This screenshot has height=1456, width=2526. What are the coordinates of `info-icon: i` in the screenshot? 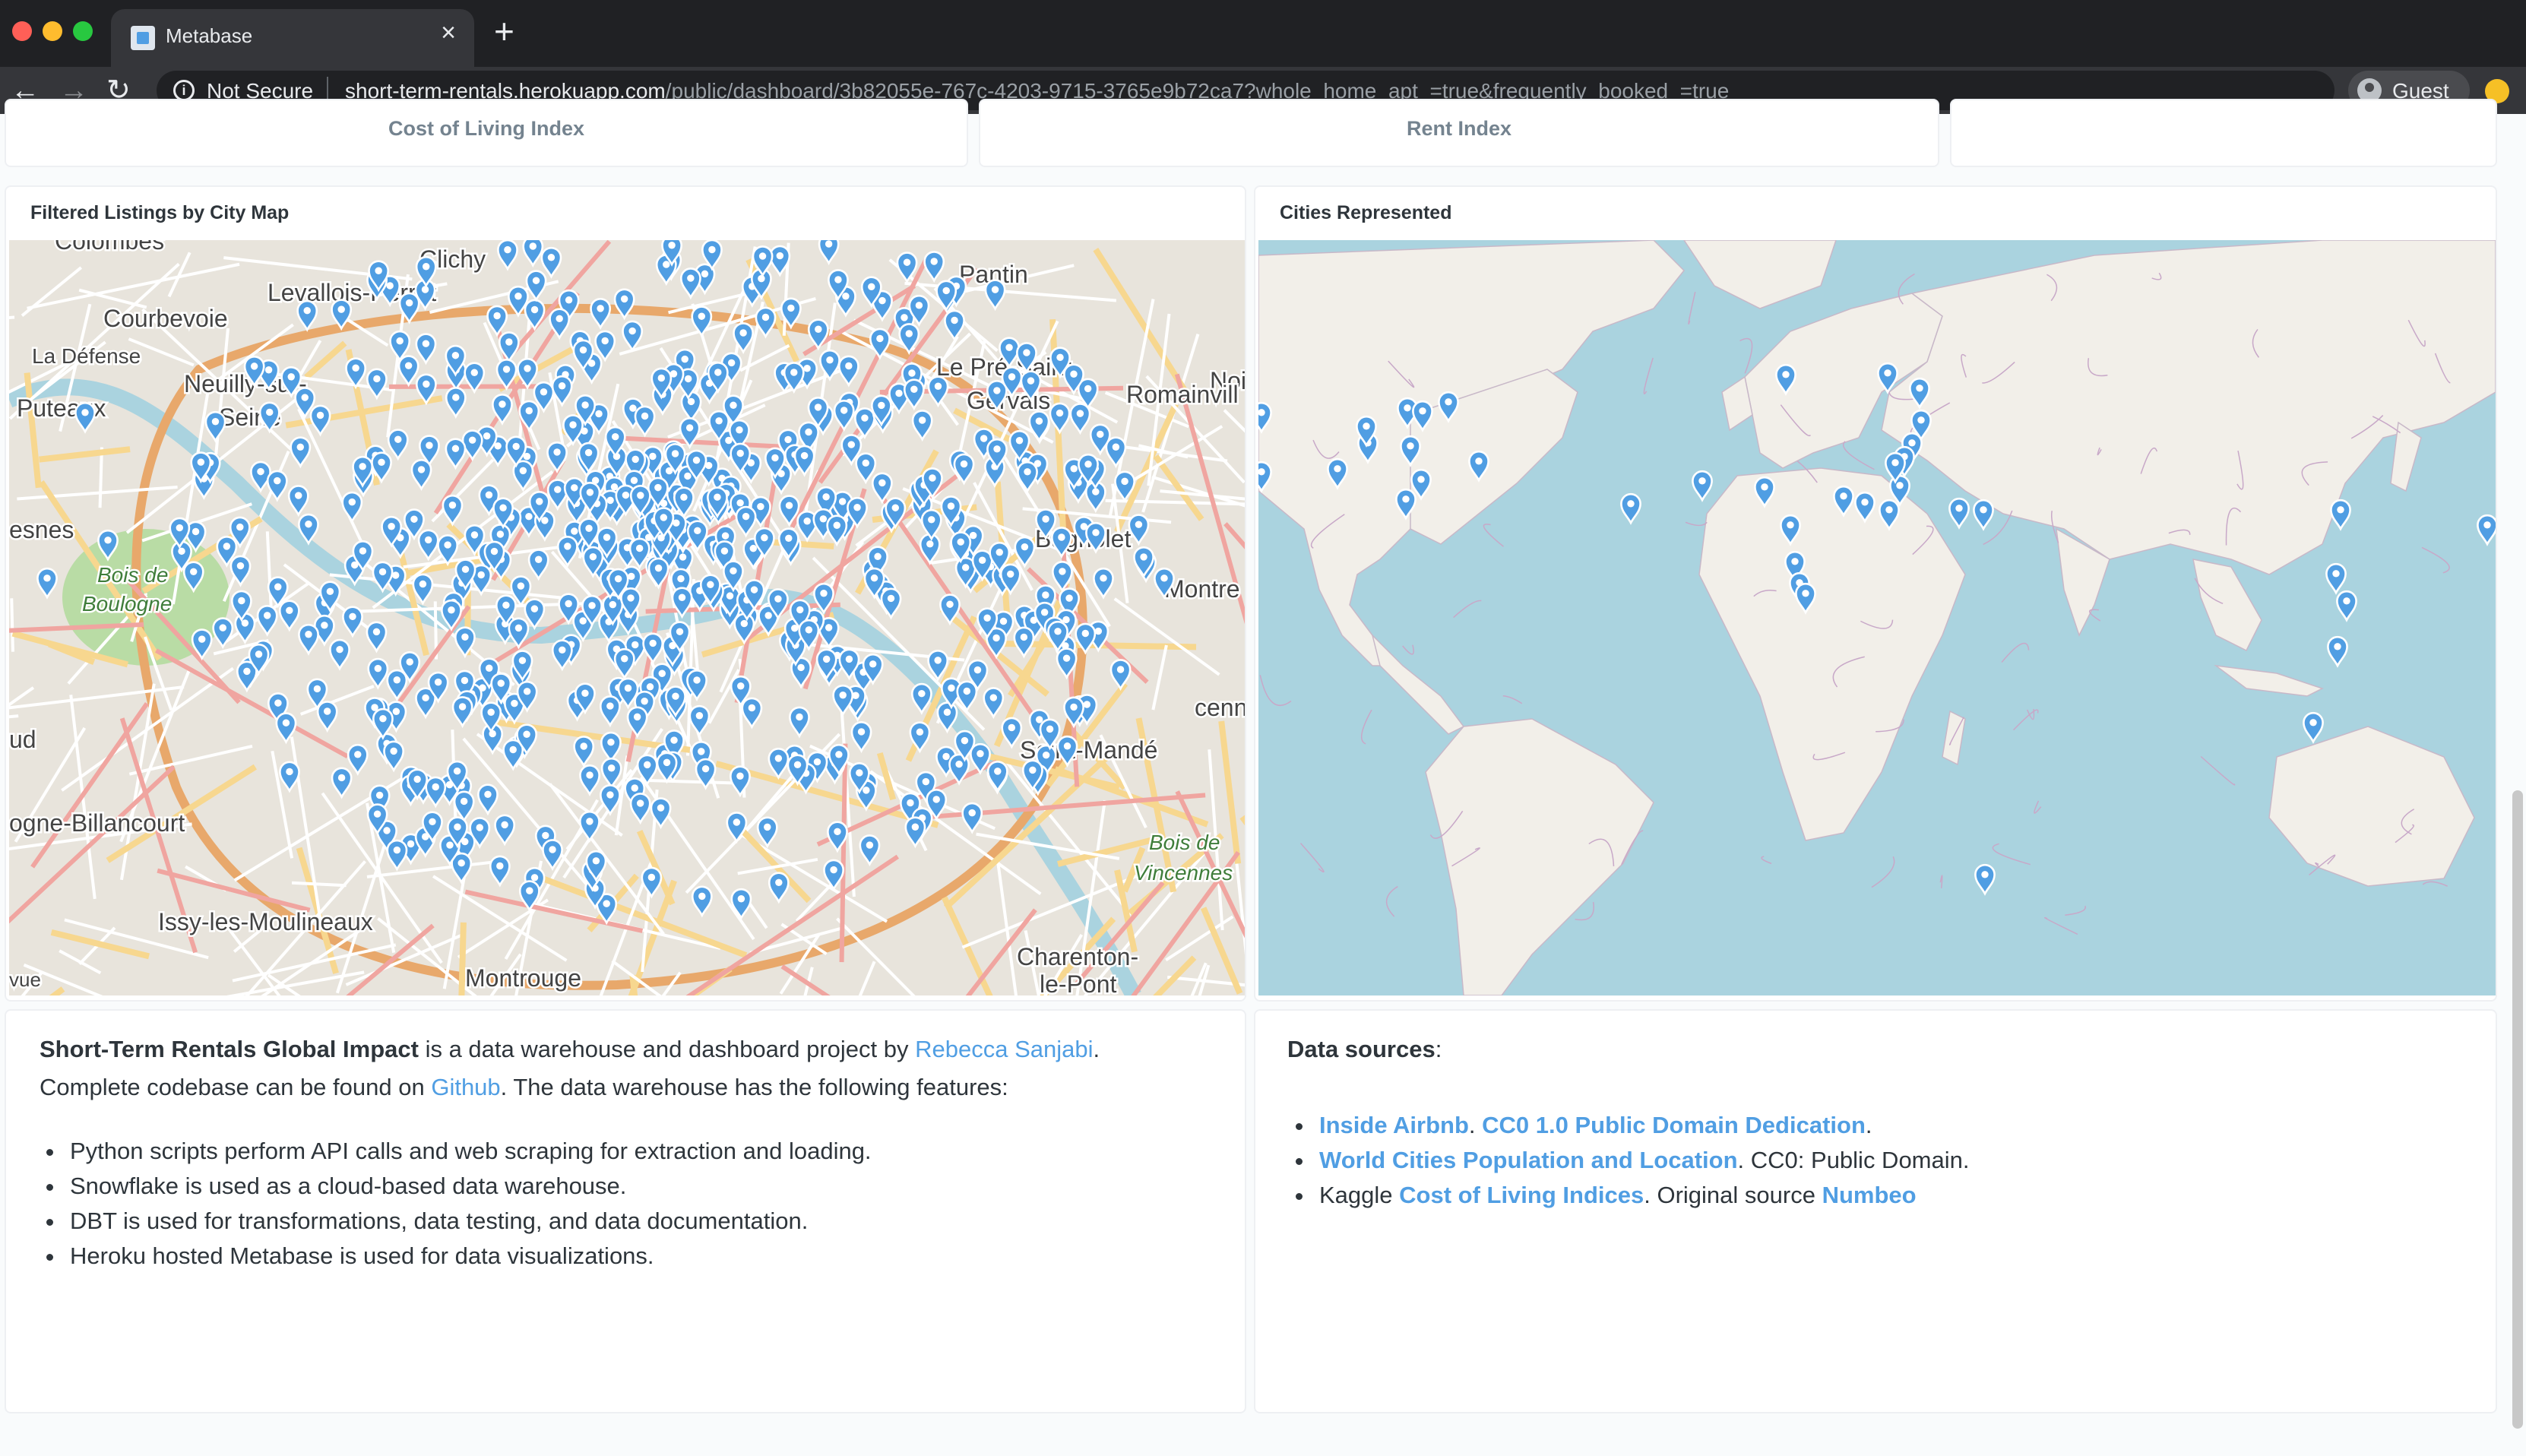 It's located at (184, 90).